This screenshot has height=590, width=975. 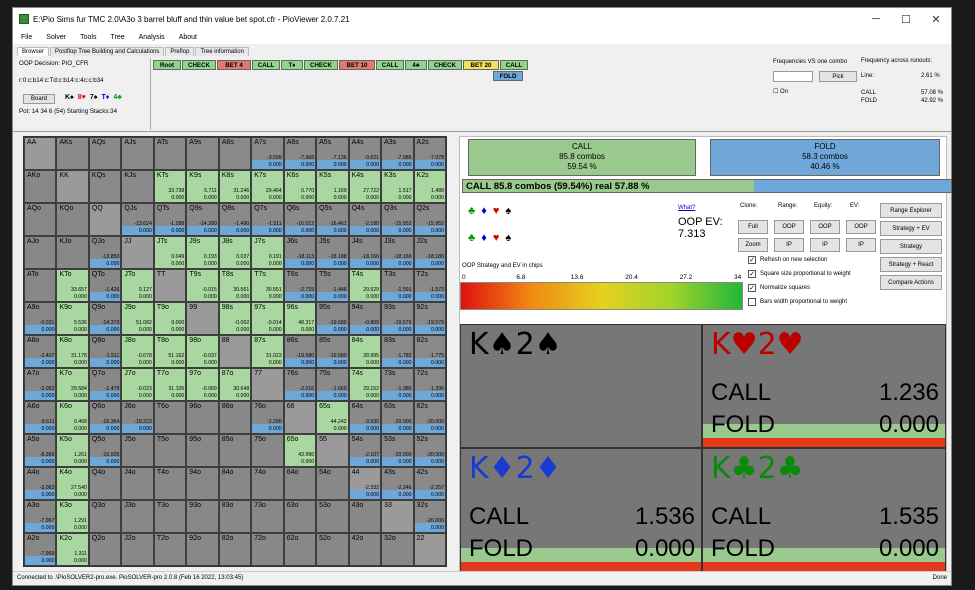 What do you see at coordinates (300, 417) in the screenshot?
I see `hand-cell: 66` at bounding box center [300, 417].